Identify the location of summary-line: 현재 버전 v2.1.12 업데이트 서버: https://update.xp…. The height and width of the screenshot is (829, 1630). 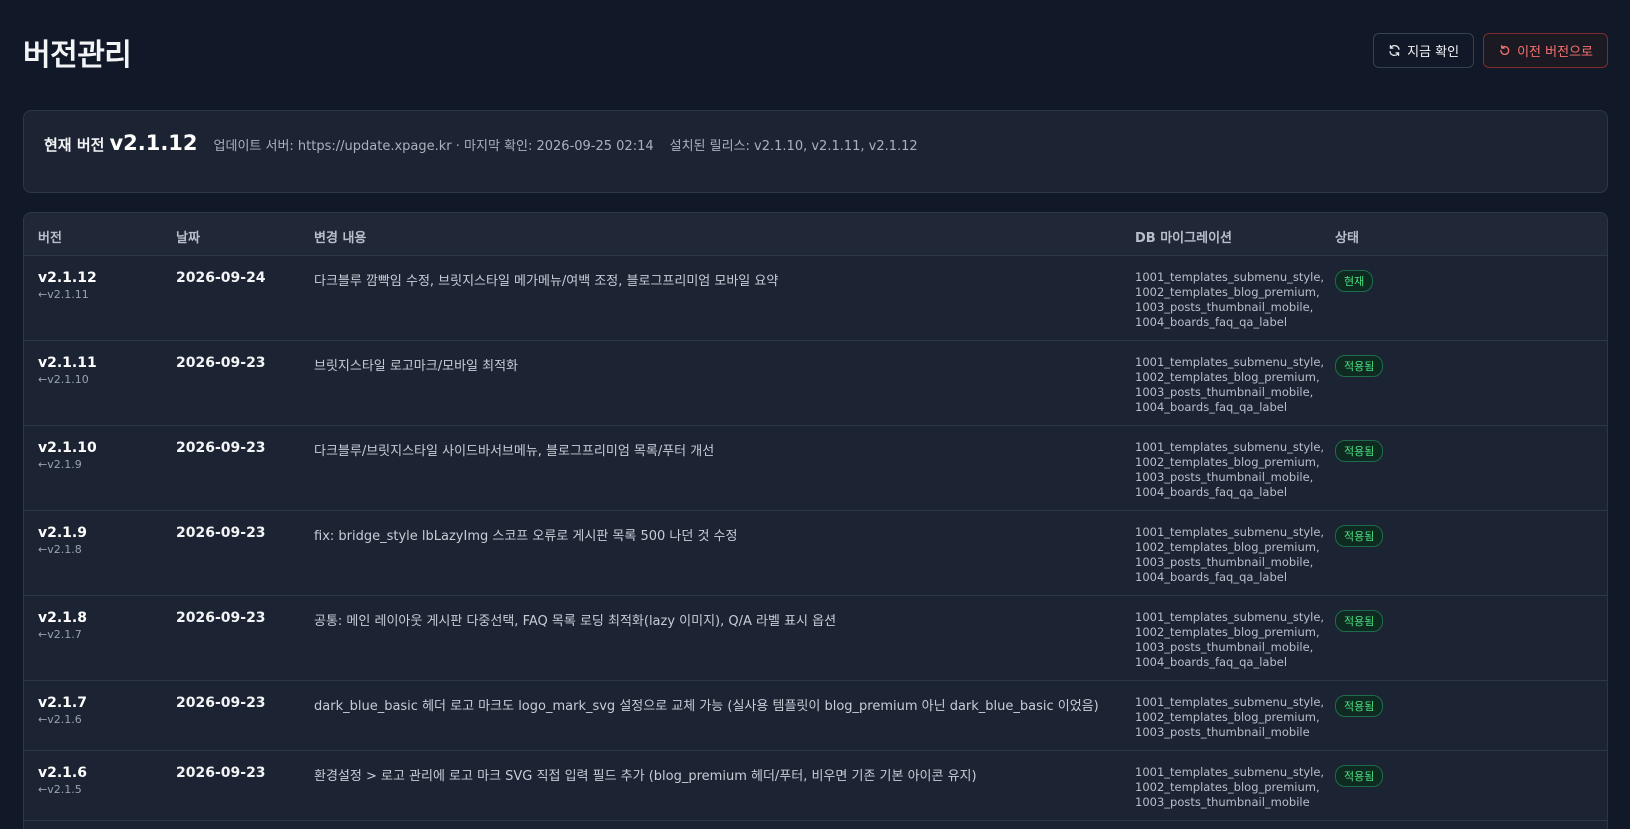
(481, 143).